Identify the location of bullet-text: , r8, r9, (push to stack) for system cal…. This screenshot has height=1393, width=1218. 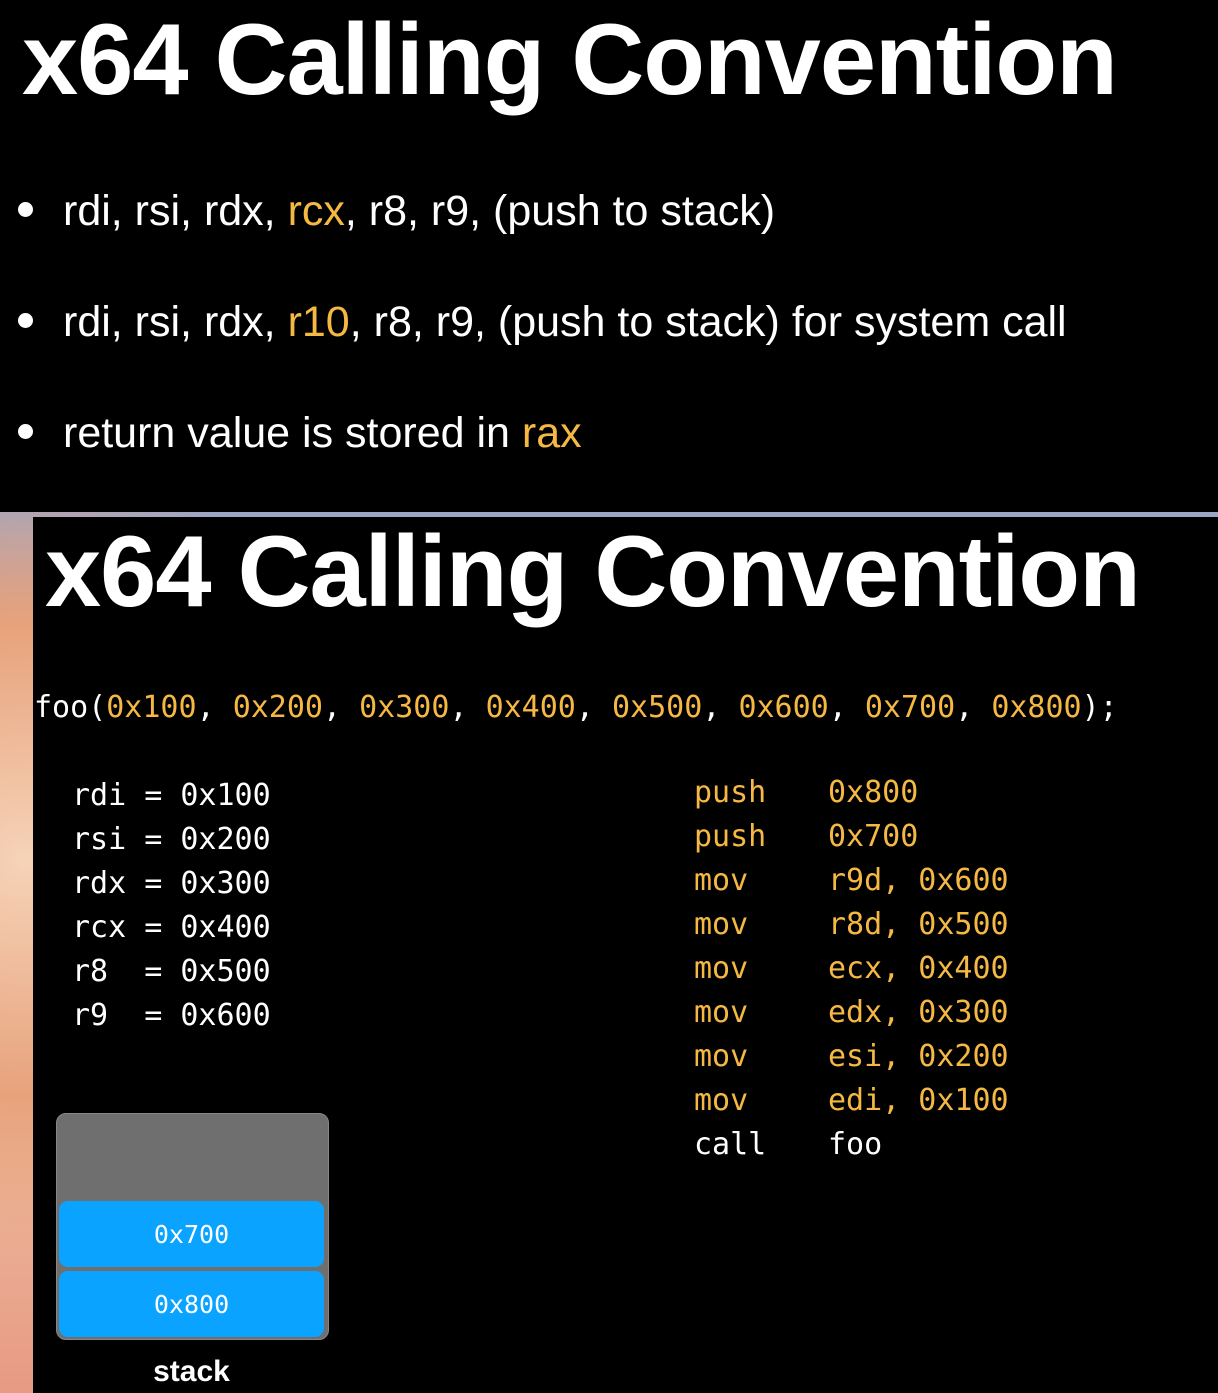
(708, 322).